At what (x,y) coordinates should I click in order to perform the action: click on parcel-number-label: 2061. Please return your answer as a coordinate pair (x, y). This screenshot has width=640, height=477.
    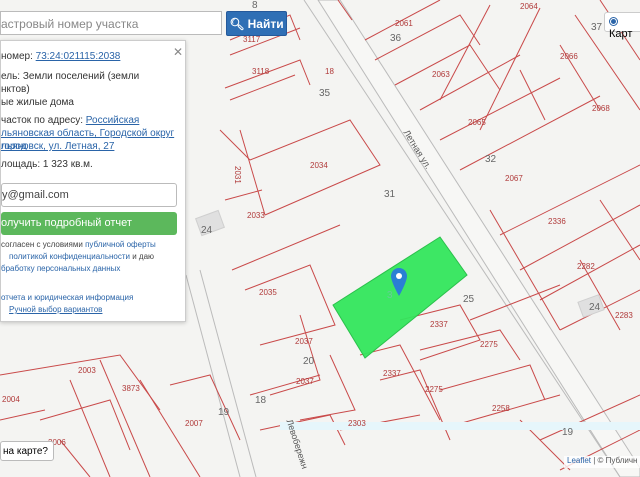
    Looking at the image, I should click on (404, 23).